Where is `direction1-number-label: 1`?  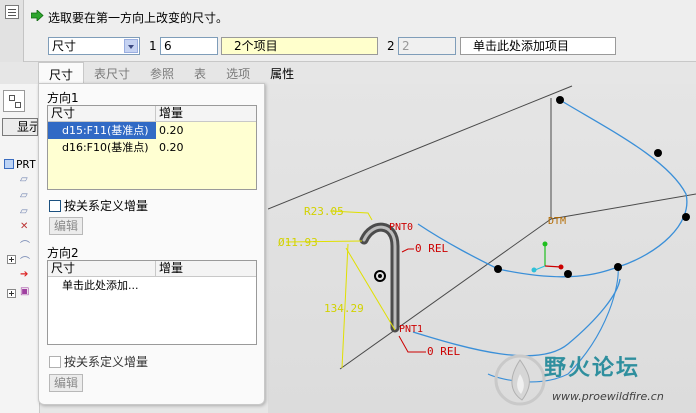
direction1-number-label: 1 is located at coordinates (153, 46).